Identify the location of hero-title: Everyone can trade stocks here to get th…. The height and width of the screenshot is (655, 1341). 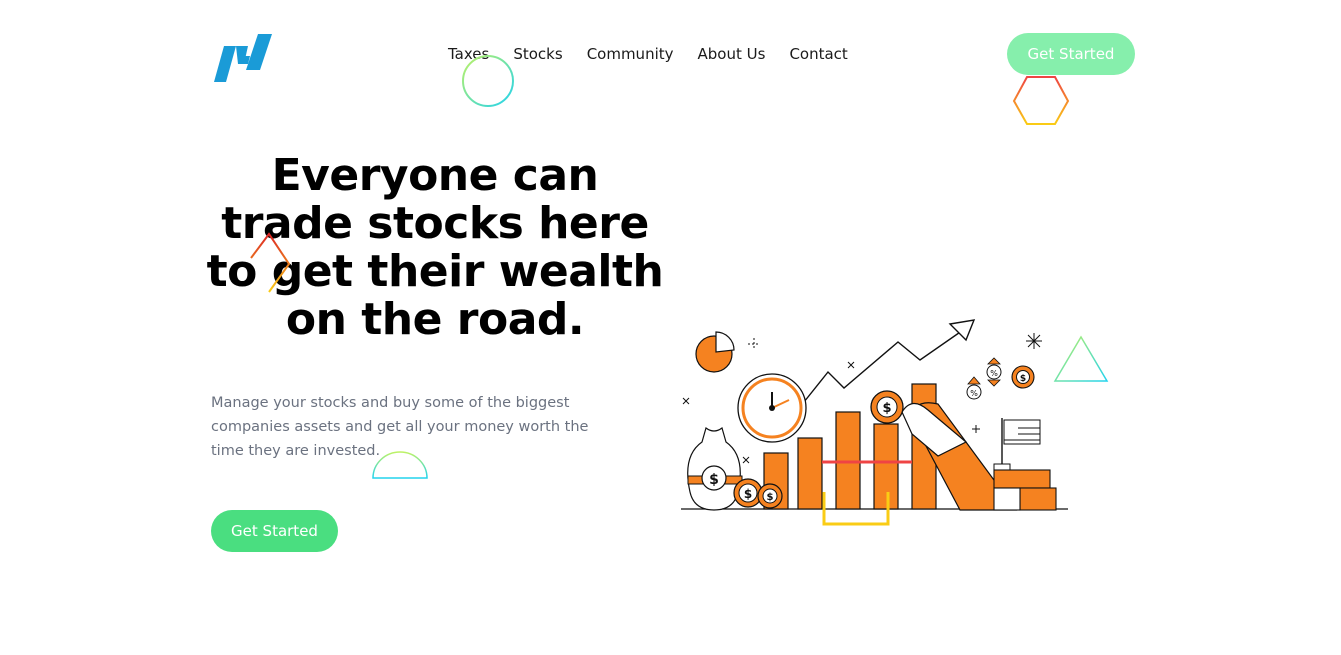
(435, 247).